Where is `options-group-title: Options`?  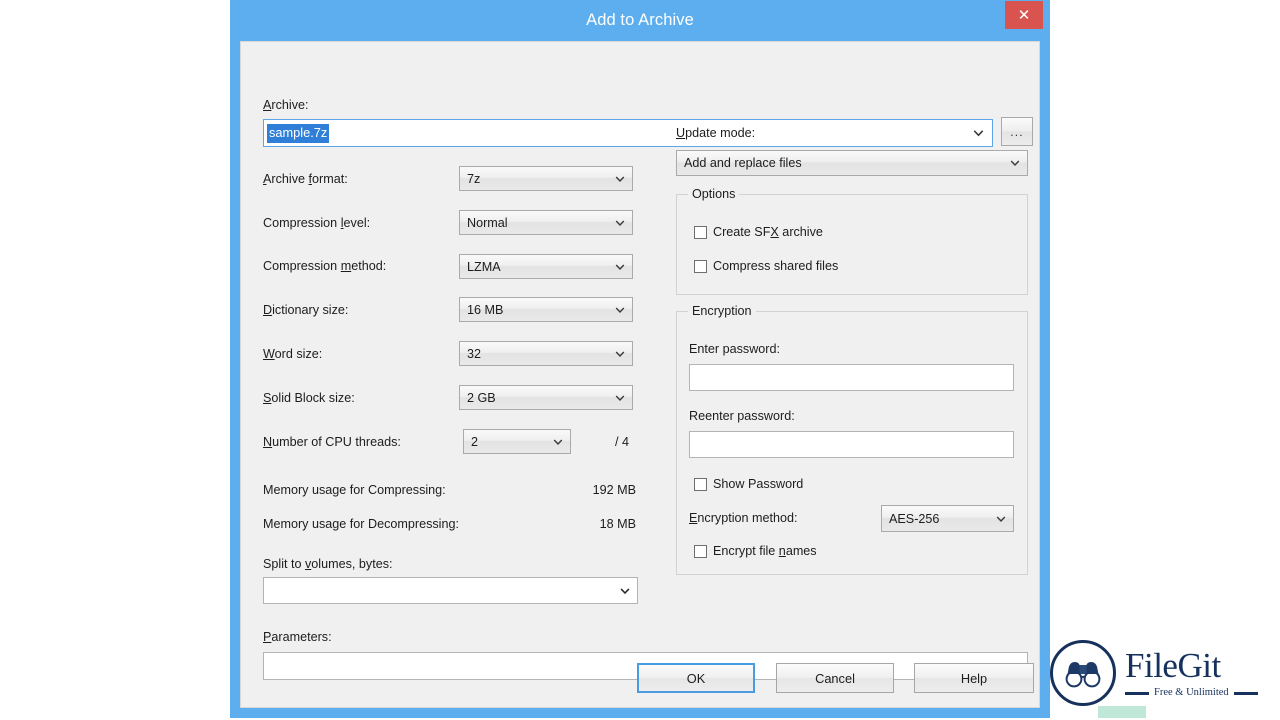
options-group-title: Options is located at coordinates (714, 194).